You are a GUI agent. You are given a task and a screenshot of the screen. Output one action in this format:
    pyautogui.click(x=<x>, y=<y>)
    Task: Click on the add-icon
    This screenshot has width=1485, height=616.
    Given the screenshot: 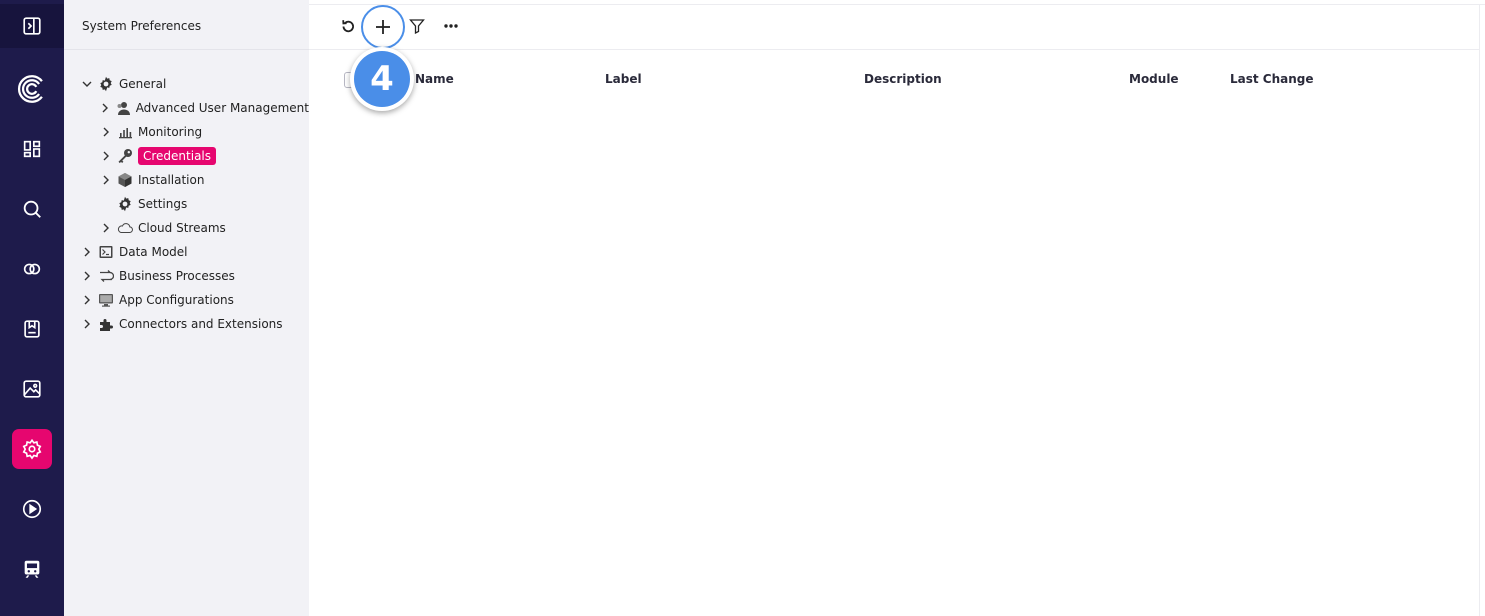 What is the action you would take?
    pyautogui.click(x=383, y=27)
    